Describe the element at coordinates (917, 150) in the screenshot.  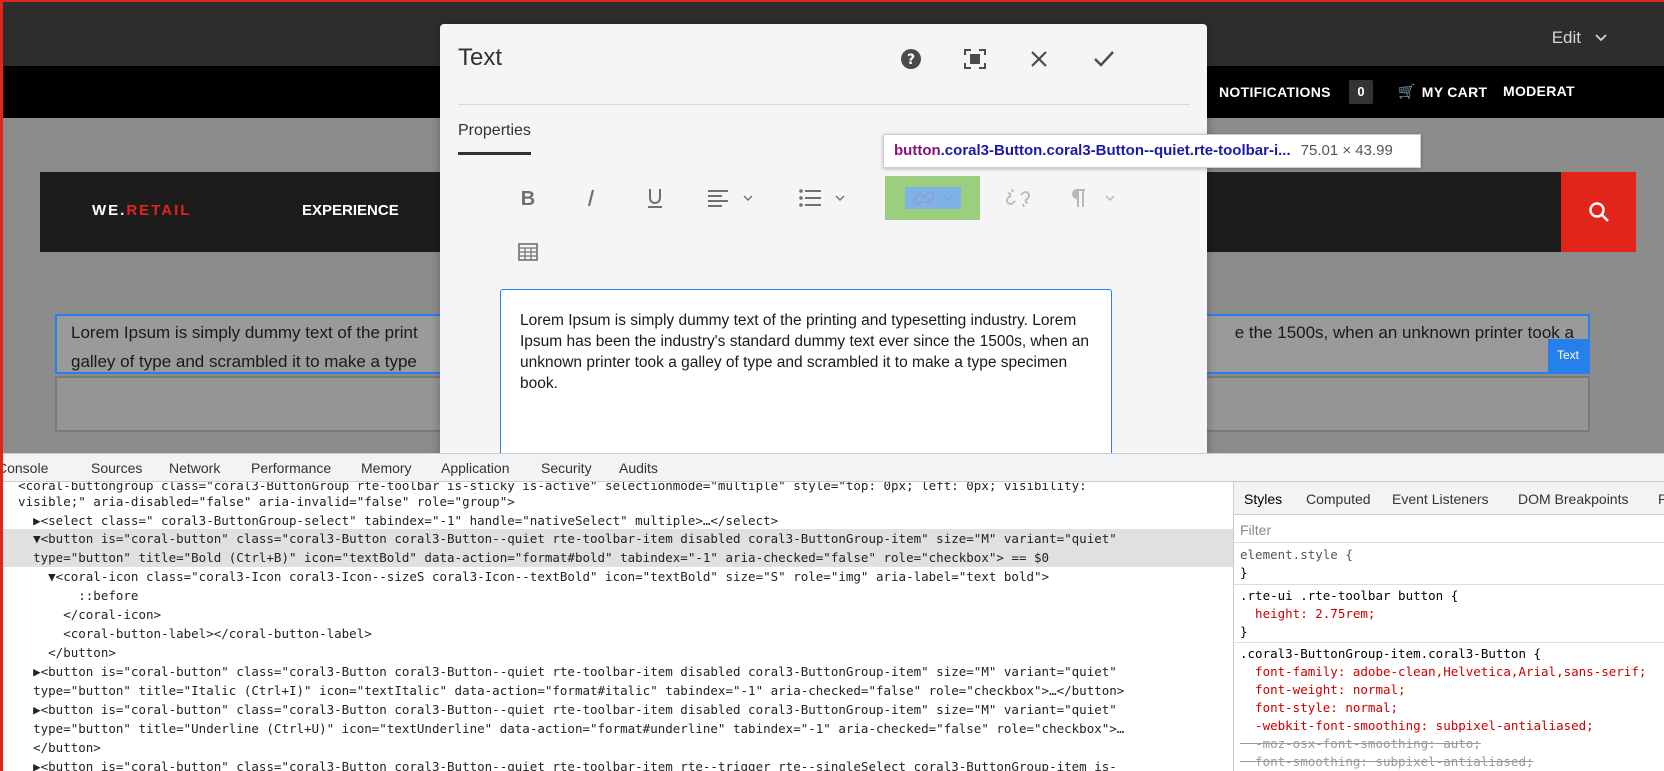
I see `tooltip-tag: button` at that location.